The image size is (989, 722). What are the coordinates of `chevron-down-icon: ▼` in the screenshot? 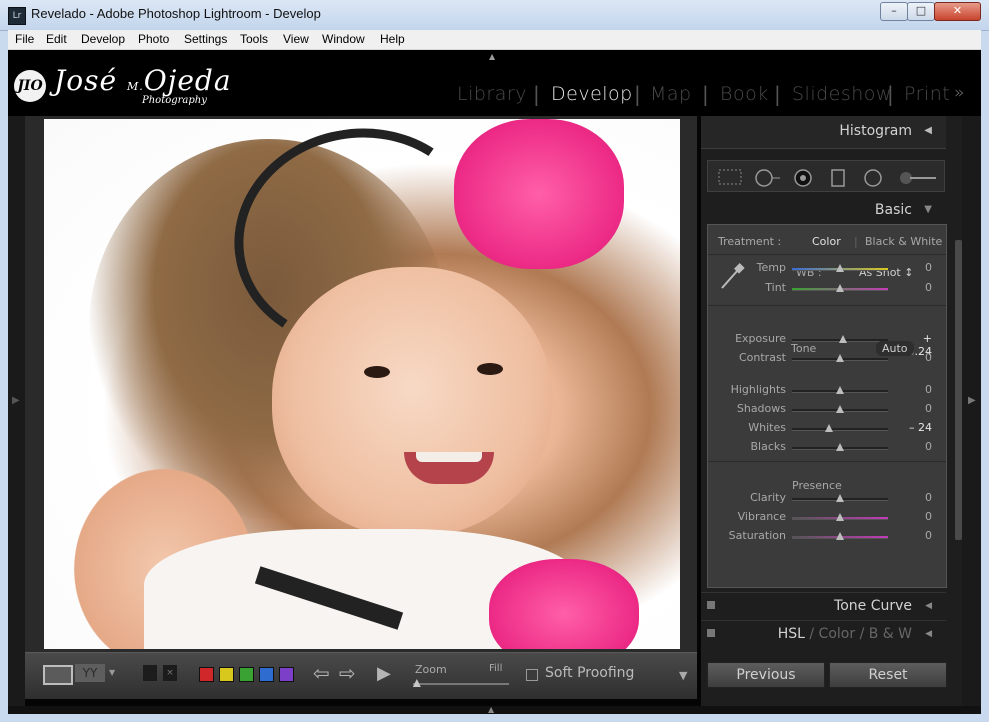 It's located at (112, 672).